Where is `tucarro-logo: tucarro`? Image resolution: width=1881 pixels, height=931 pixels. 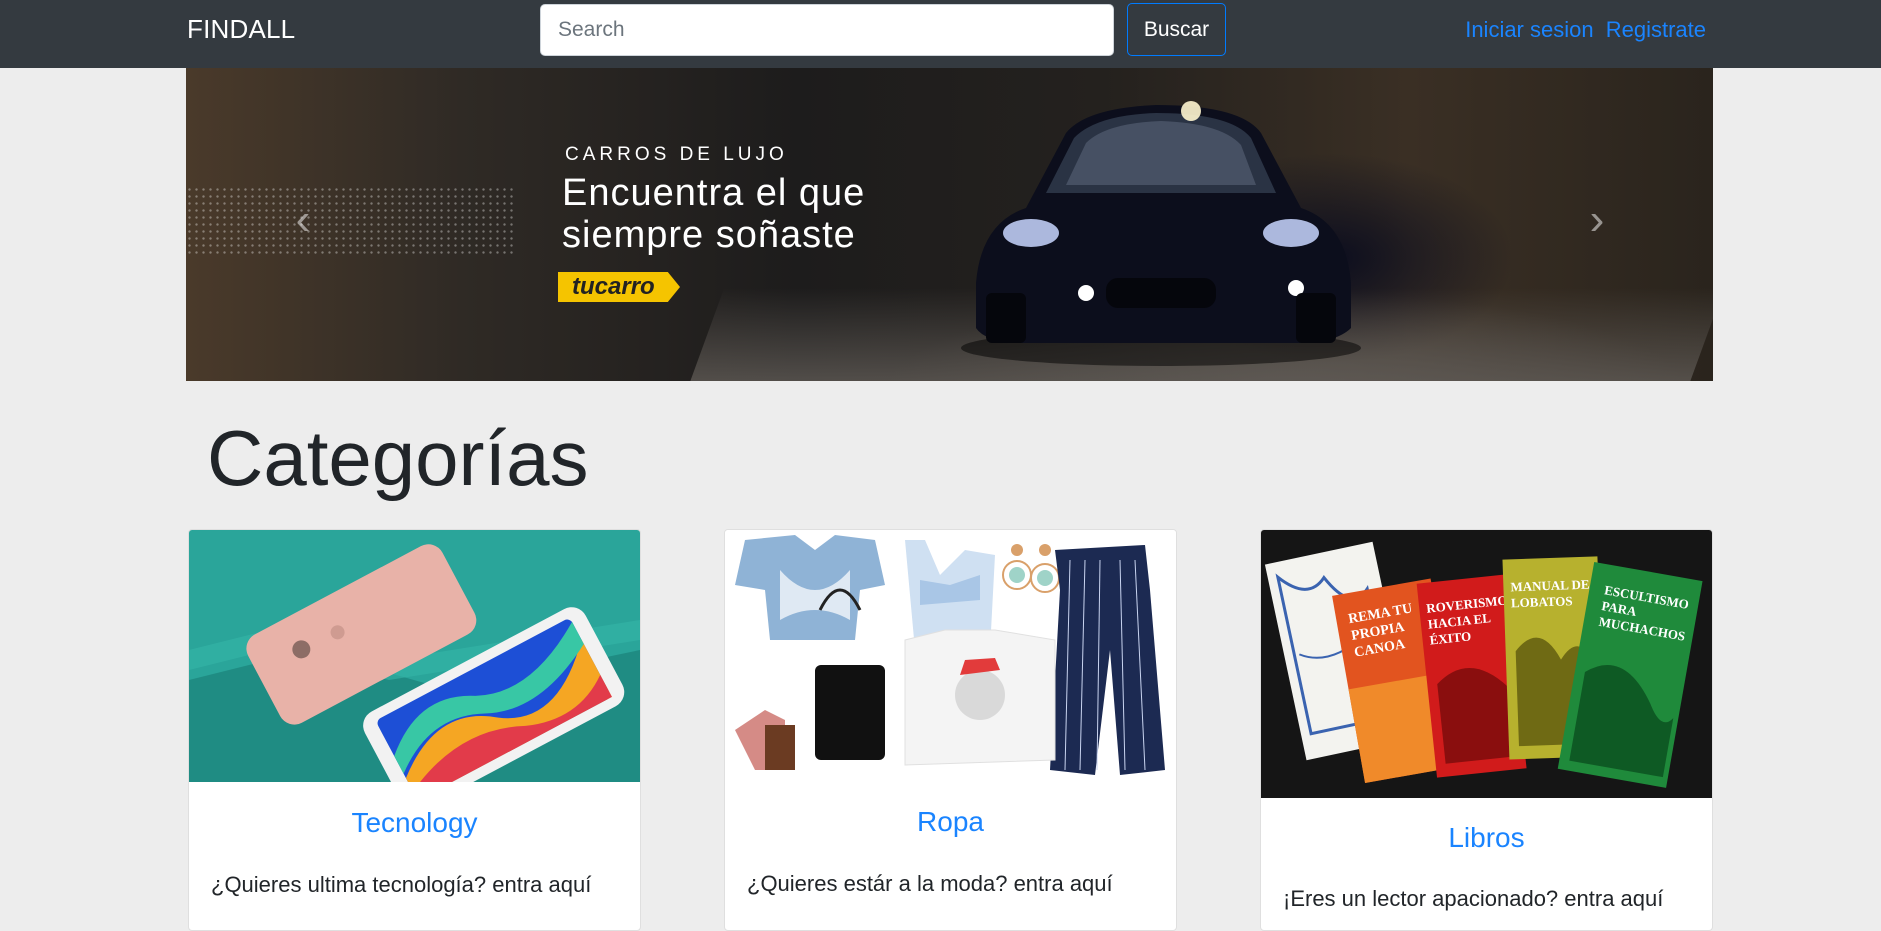
tucarro-logo: tucarro is located at coordinates (619, 287).